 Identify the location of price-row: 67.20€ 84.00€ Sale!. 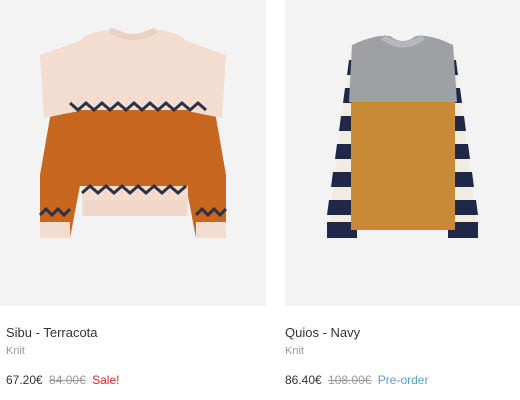
(62, 380).